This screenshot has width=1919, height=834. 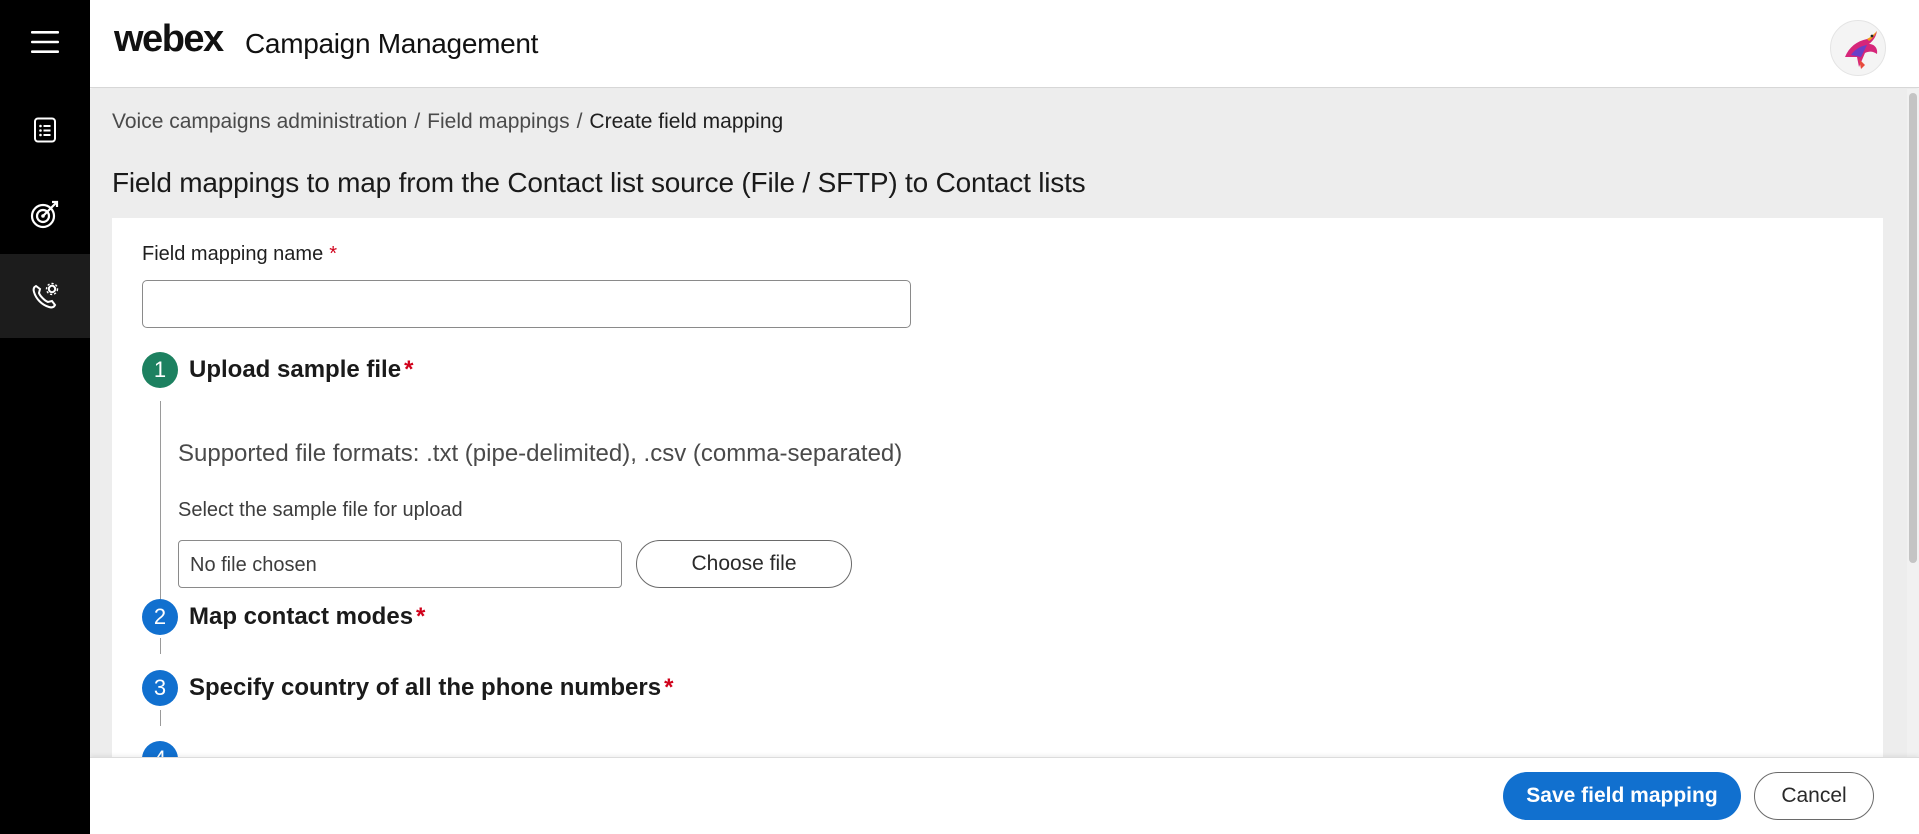 What do you see at coordinates (1622, 796) in the screenshot?
I see `save-field-mapping-button: Save field mapping` at bounding box center [1622, 796].